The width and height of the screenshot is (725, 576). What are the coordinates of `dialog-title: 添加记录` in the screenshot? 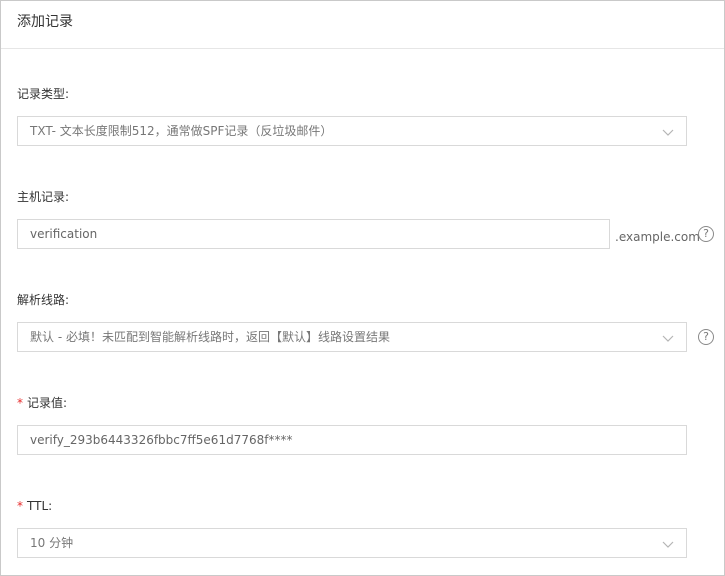 It's located at (45, 22).